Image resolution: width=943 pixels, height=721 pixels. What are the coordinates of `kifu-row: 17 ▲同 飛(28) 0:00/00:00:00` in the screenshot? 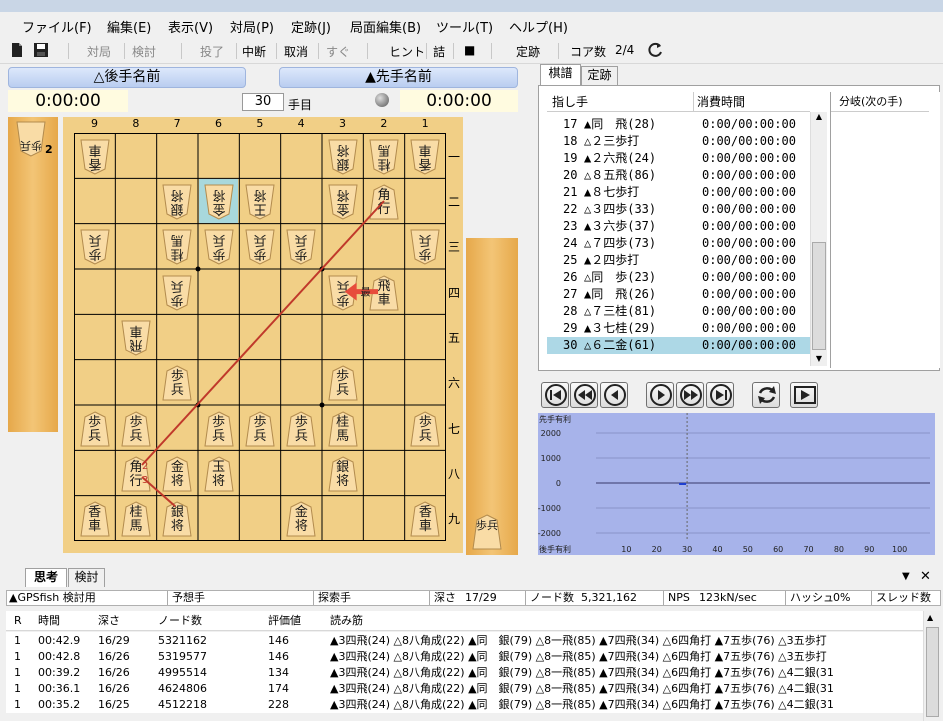 It's located at (678, 124).